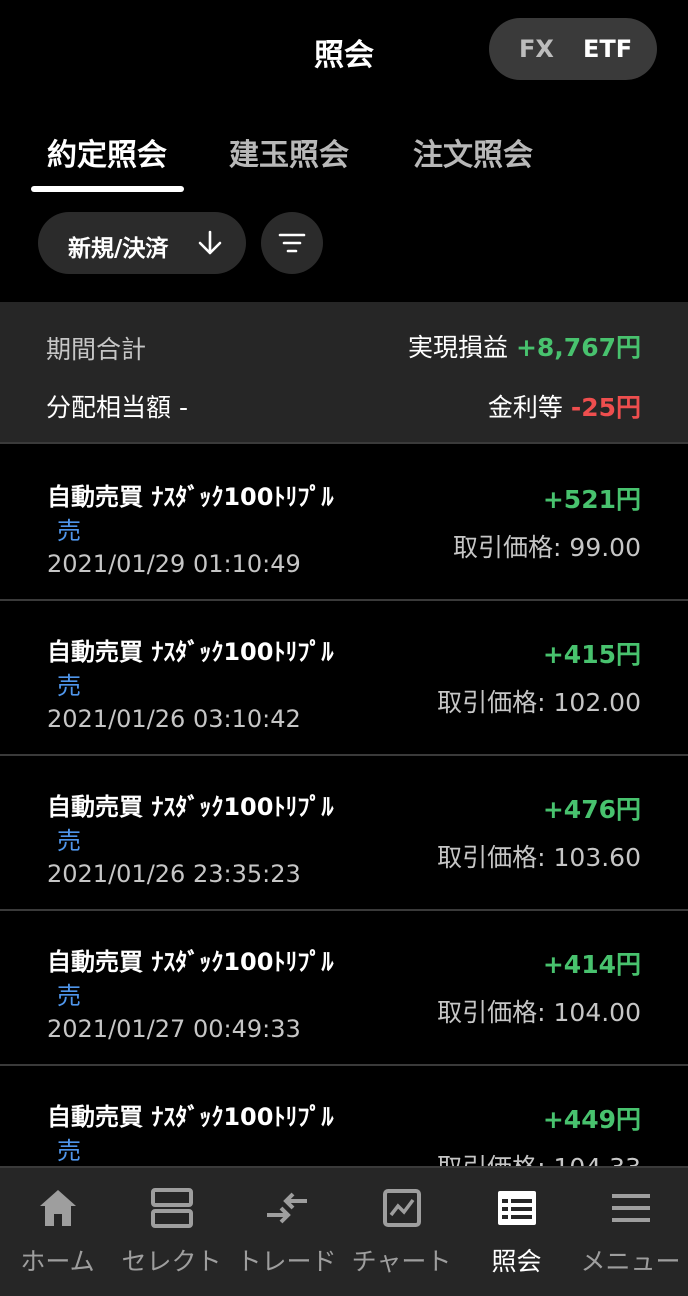 This screenshot has height=1296, width=688. What do you see at coordinates (289, 152) in the screenshot?
I see `tab-positions: 建玉照会` at bounding box center [289, 152].